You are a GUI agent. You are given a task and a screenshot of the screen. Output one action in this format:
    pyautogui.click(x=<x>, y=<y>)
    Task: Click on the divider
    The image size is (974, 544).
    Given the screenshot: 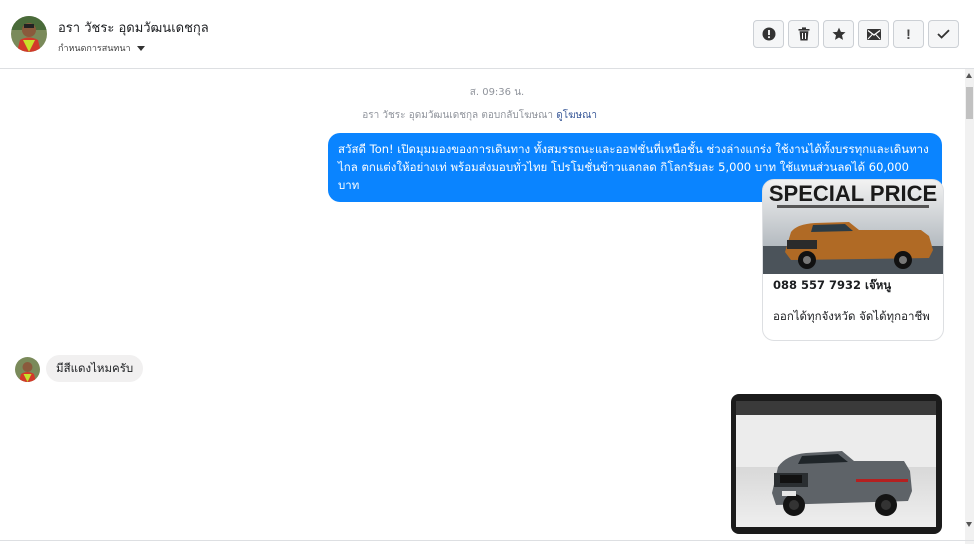 What is the action you would take?
    pyautogui.click(x=487, y=540)
    